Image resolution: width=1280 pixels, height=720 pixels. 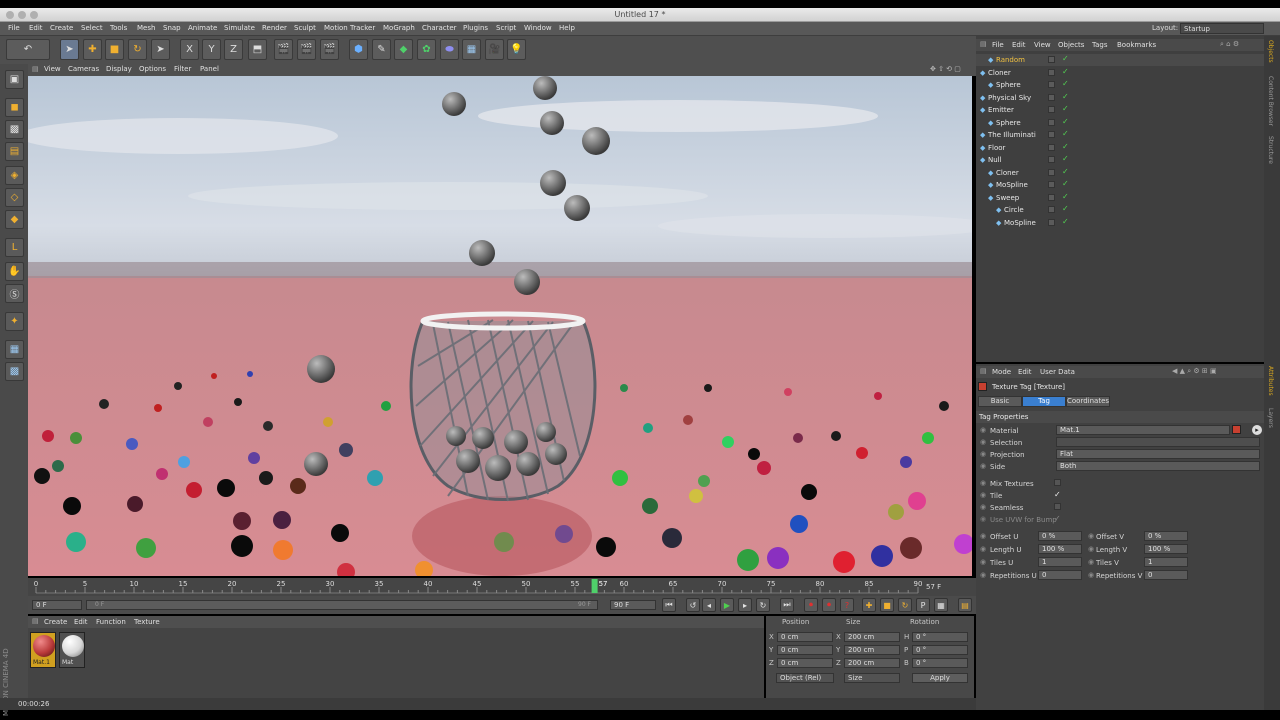 What do you see at coordinates (1007, 198) in the screenshot?
I see `object-name: Sweep` at bounding box center [1007, 198].